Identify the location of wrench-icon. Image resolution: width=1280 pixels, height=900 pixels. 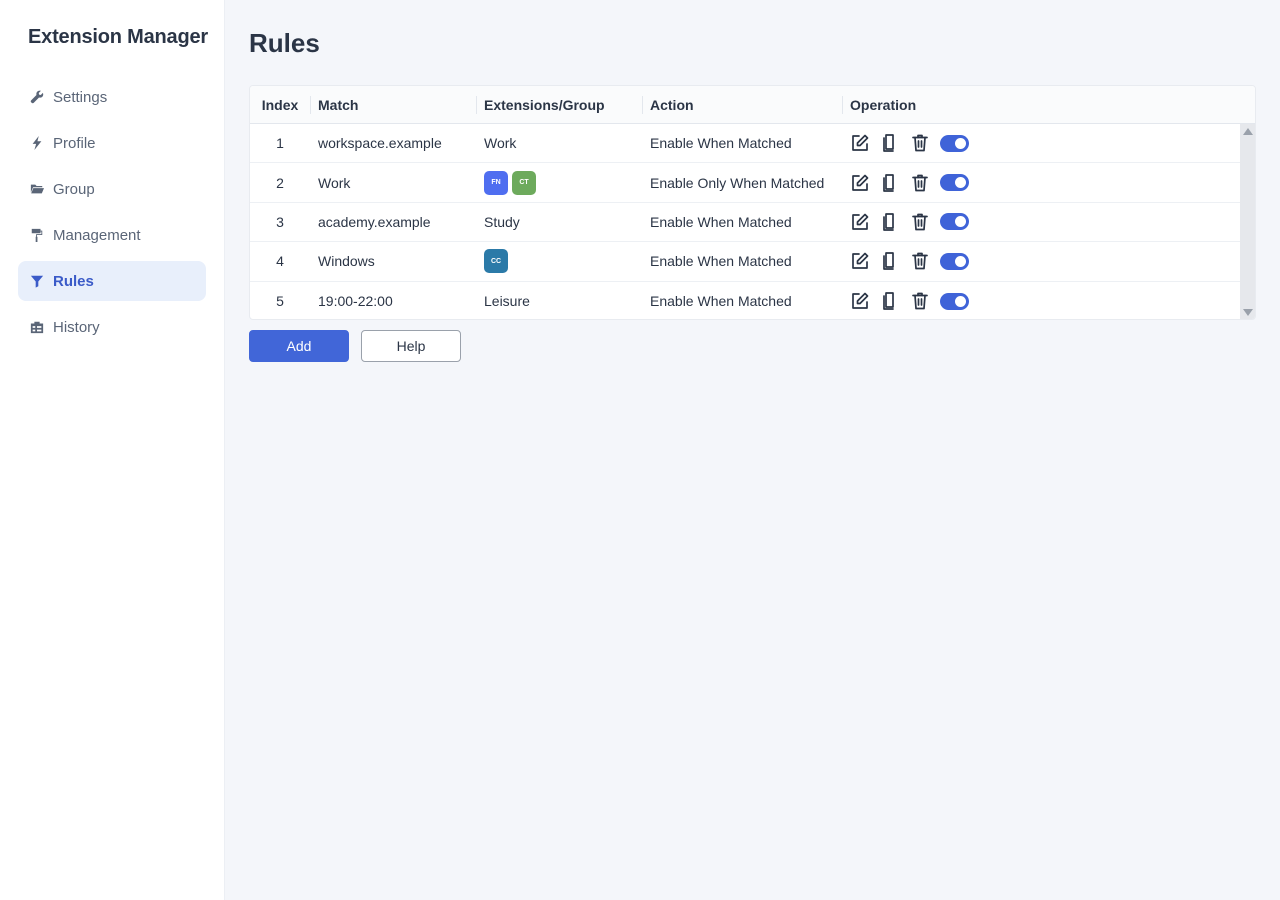
(37, 97).